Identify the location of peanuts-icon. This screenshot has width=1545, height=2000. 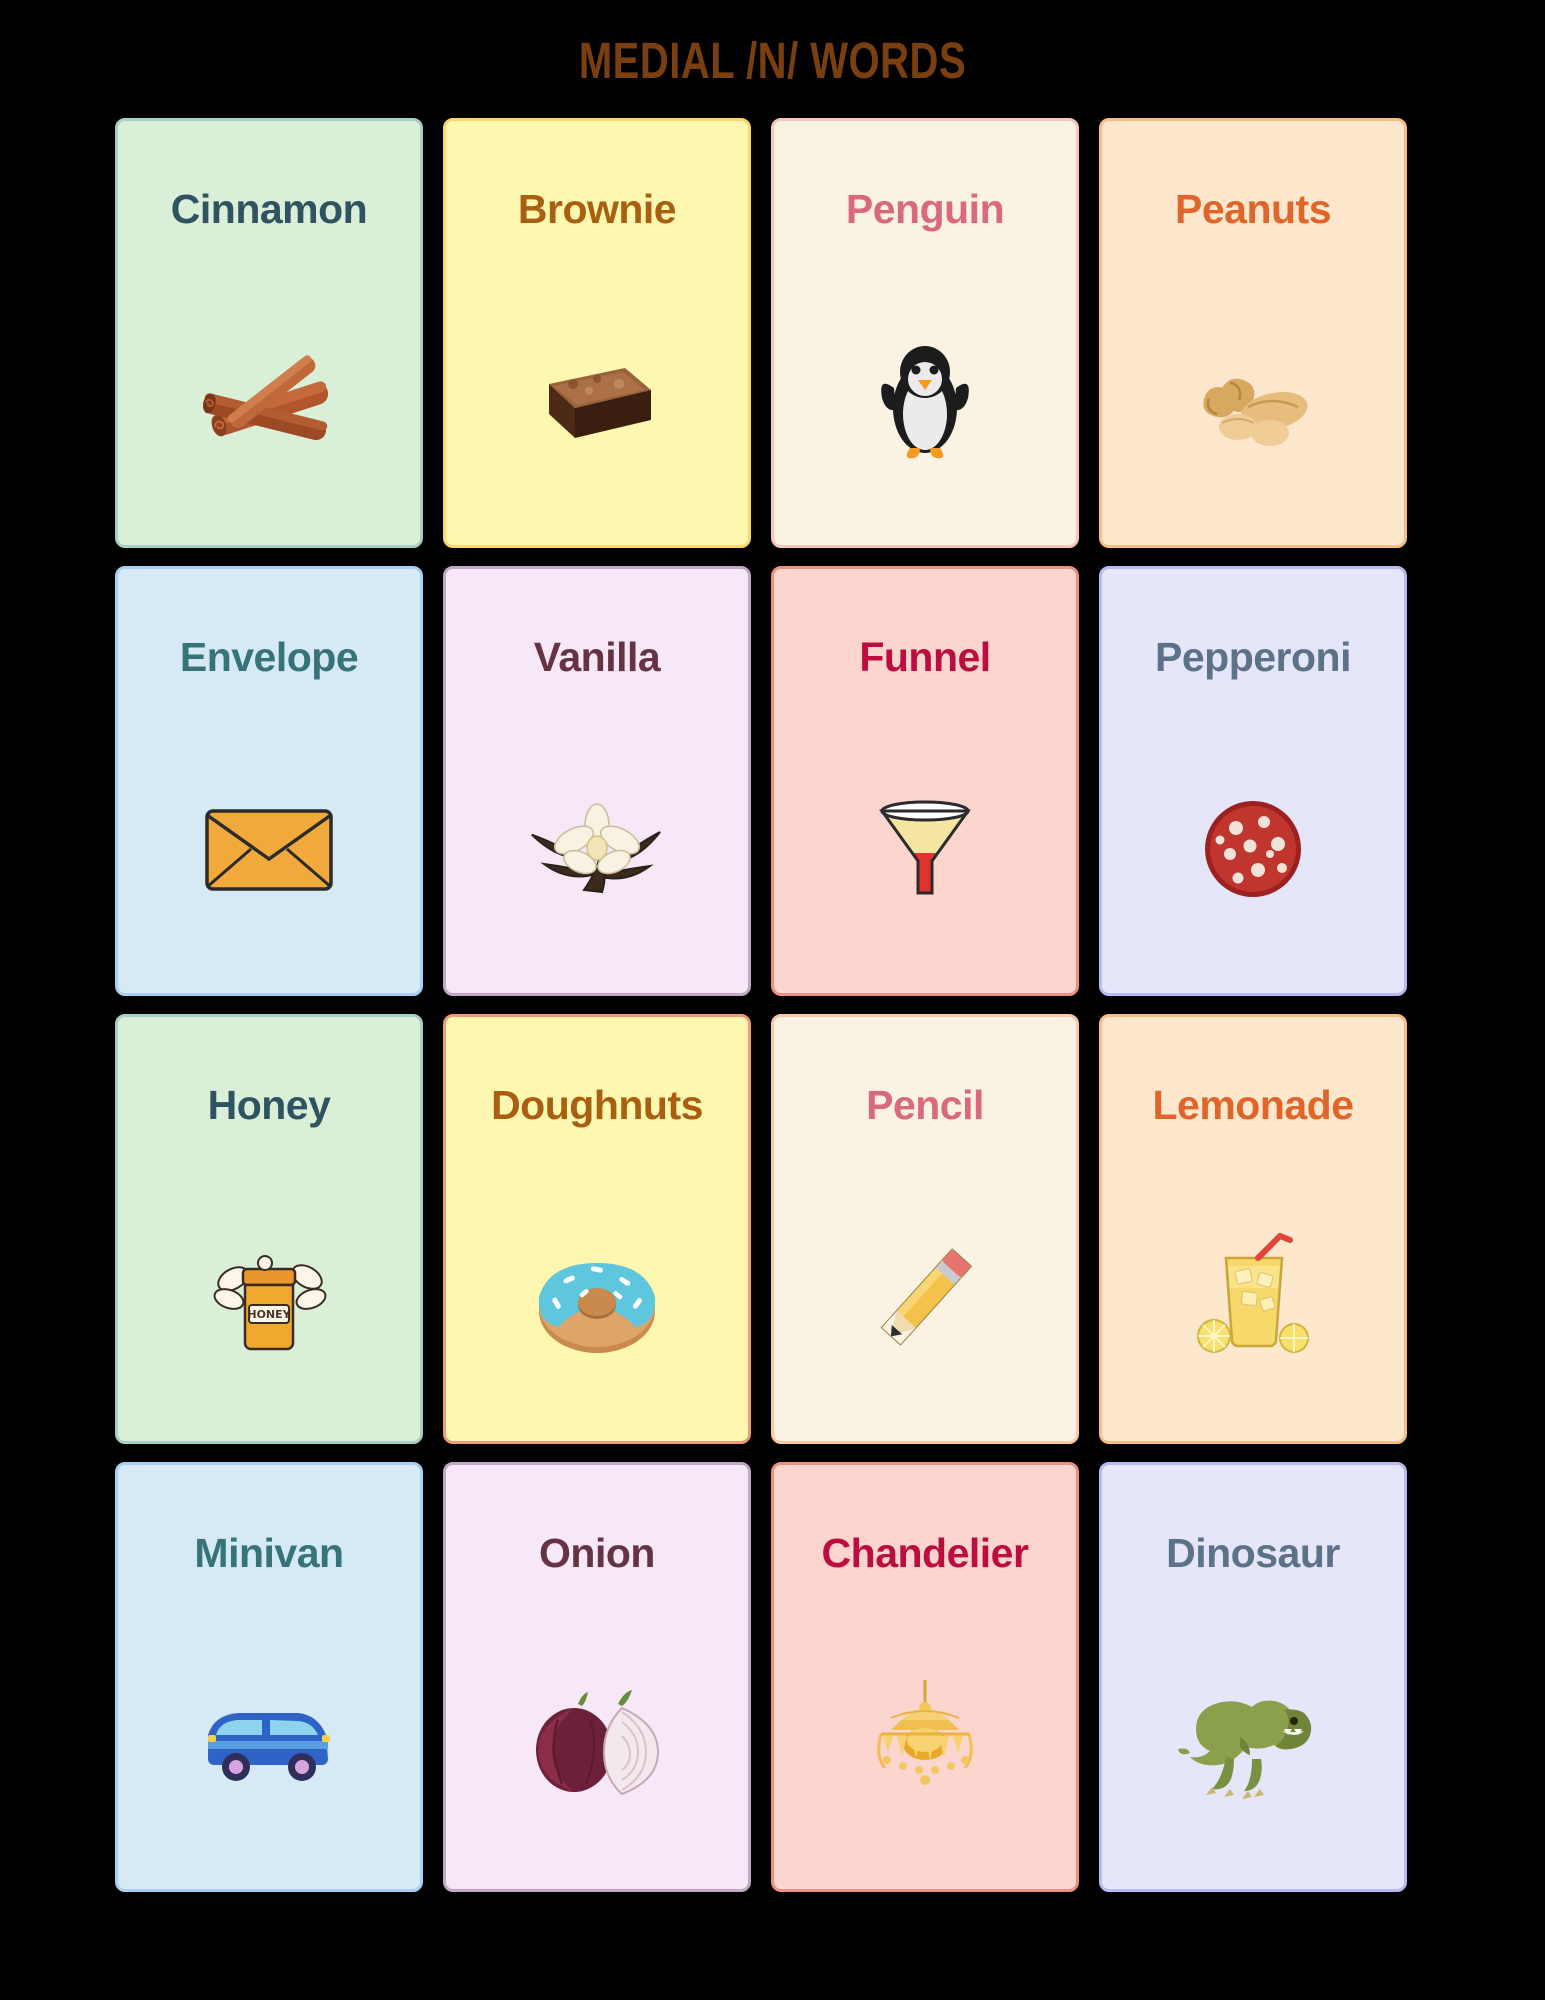
(1253, 401).